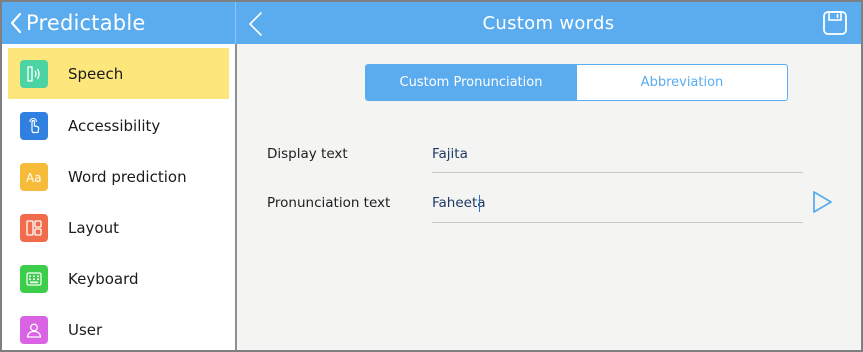  Describe the element at coordinates (307, 154) in the screenshot. I see `display-text-label: Display text` at that location.